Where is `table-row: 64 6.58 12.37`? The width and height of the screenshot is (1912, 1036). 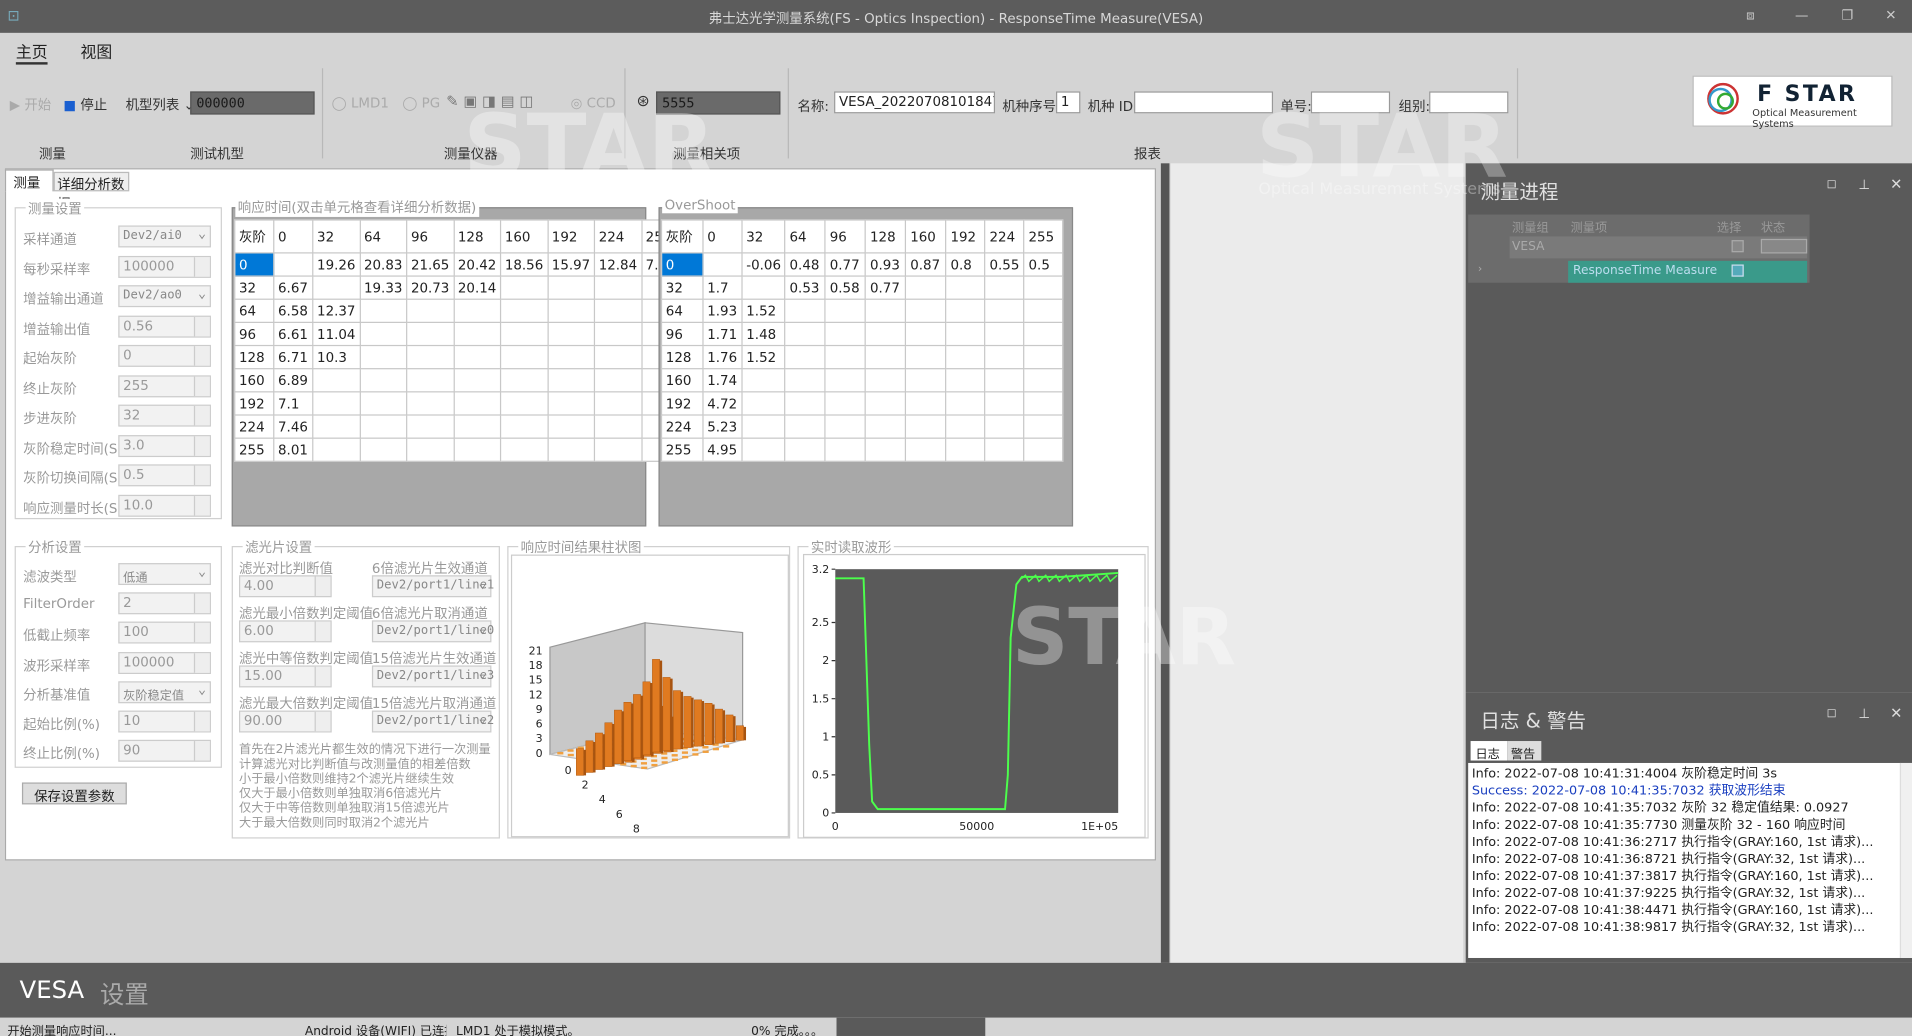 table-row: 64 6.58 12.37 is located at coordinates (458, 310).